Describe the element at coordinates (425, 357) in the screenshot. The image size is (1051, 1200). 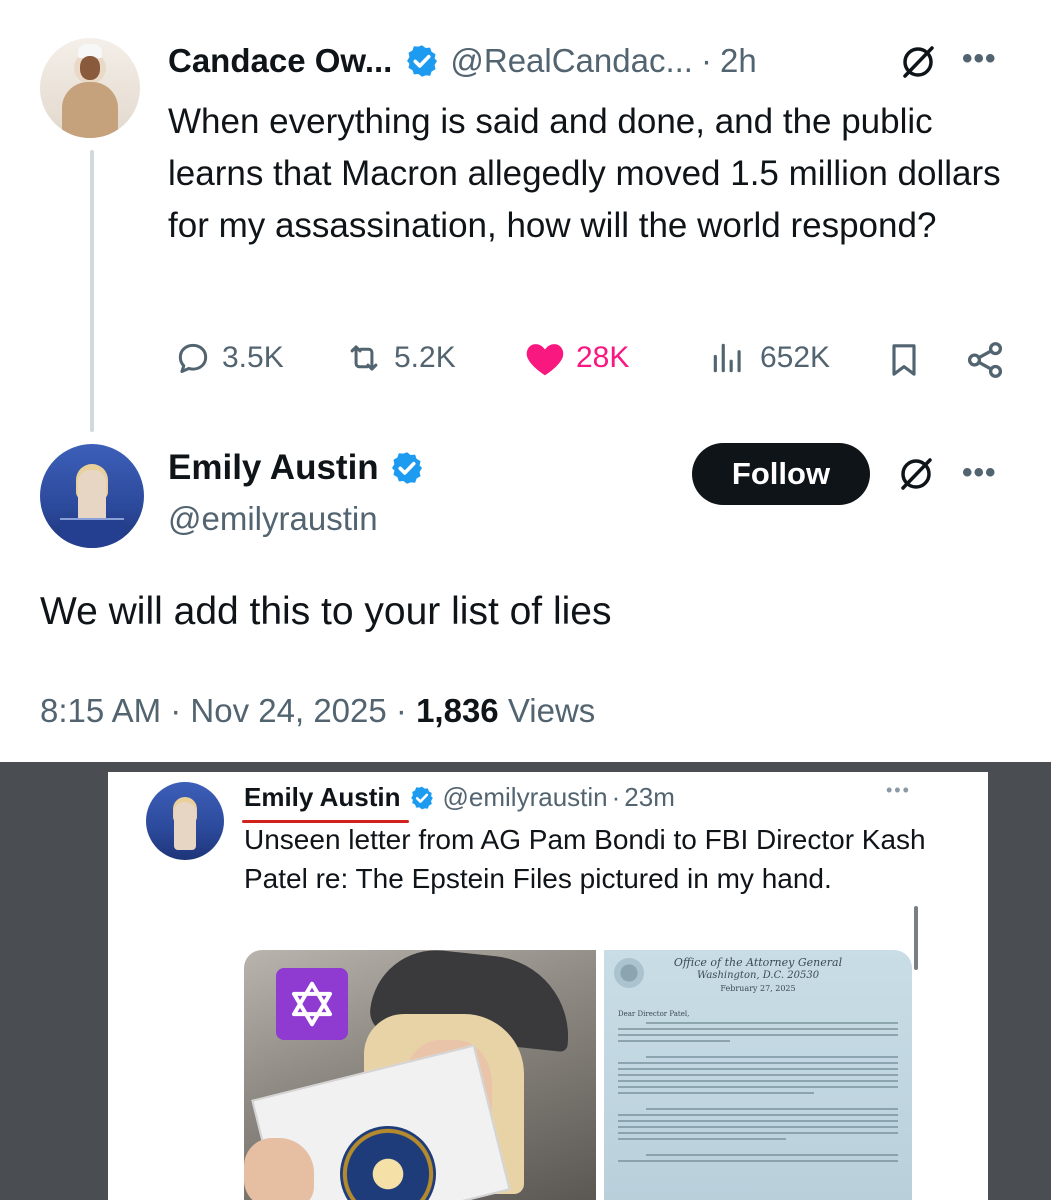
I see `repost-count: 5.2K` at that location.